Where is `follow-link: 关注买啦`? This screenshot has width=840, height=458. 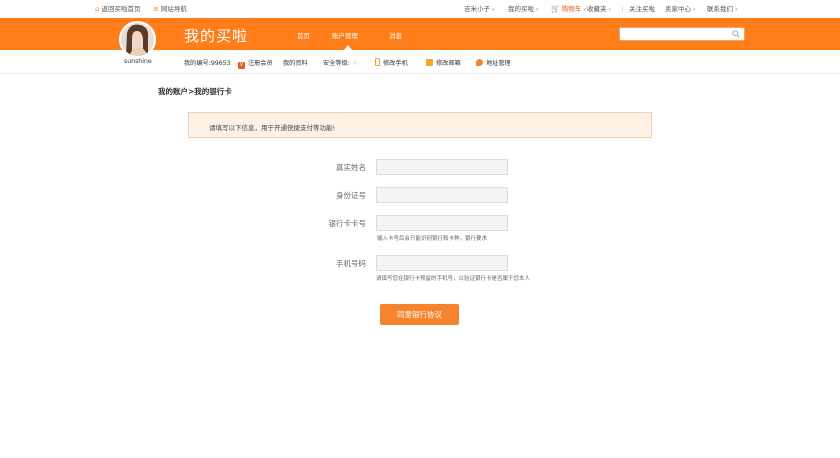
follow-link: 关注买啦 is located at coordinates (642, 9).